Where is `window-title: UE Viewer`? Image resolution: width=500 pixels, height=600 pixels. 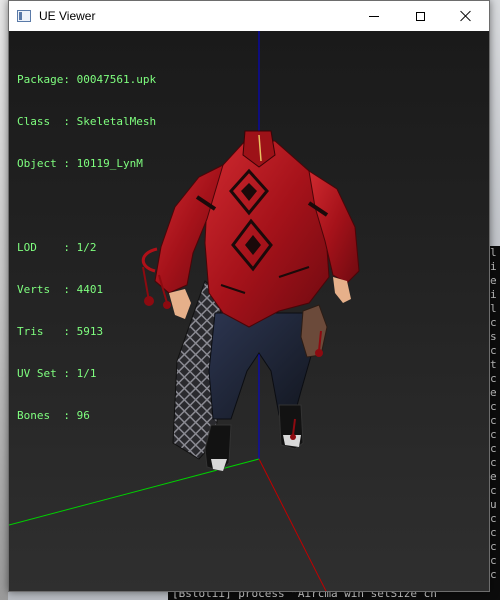 window-title: UE Viewer is located at coordinates (67, 16).